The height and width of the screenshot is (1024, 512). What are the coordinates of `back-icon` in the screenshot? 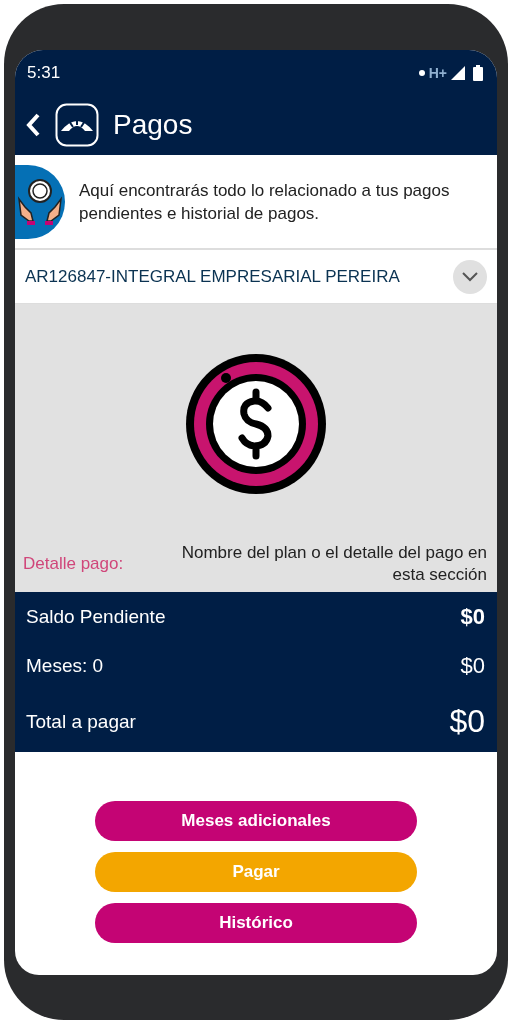 It's located at (33, 125).